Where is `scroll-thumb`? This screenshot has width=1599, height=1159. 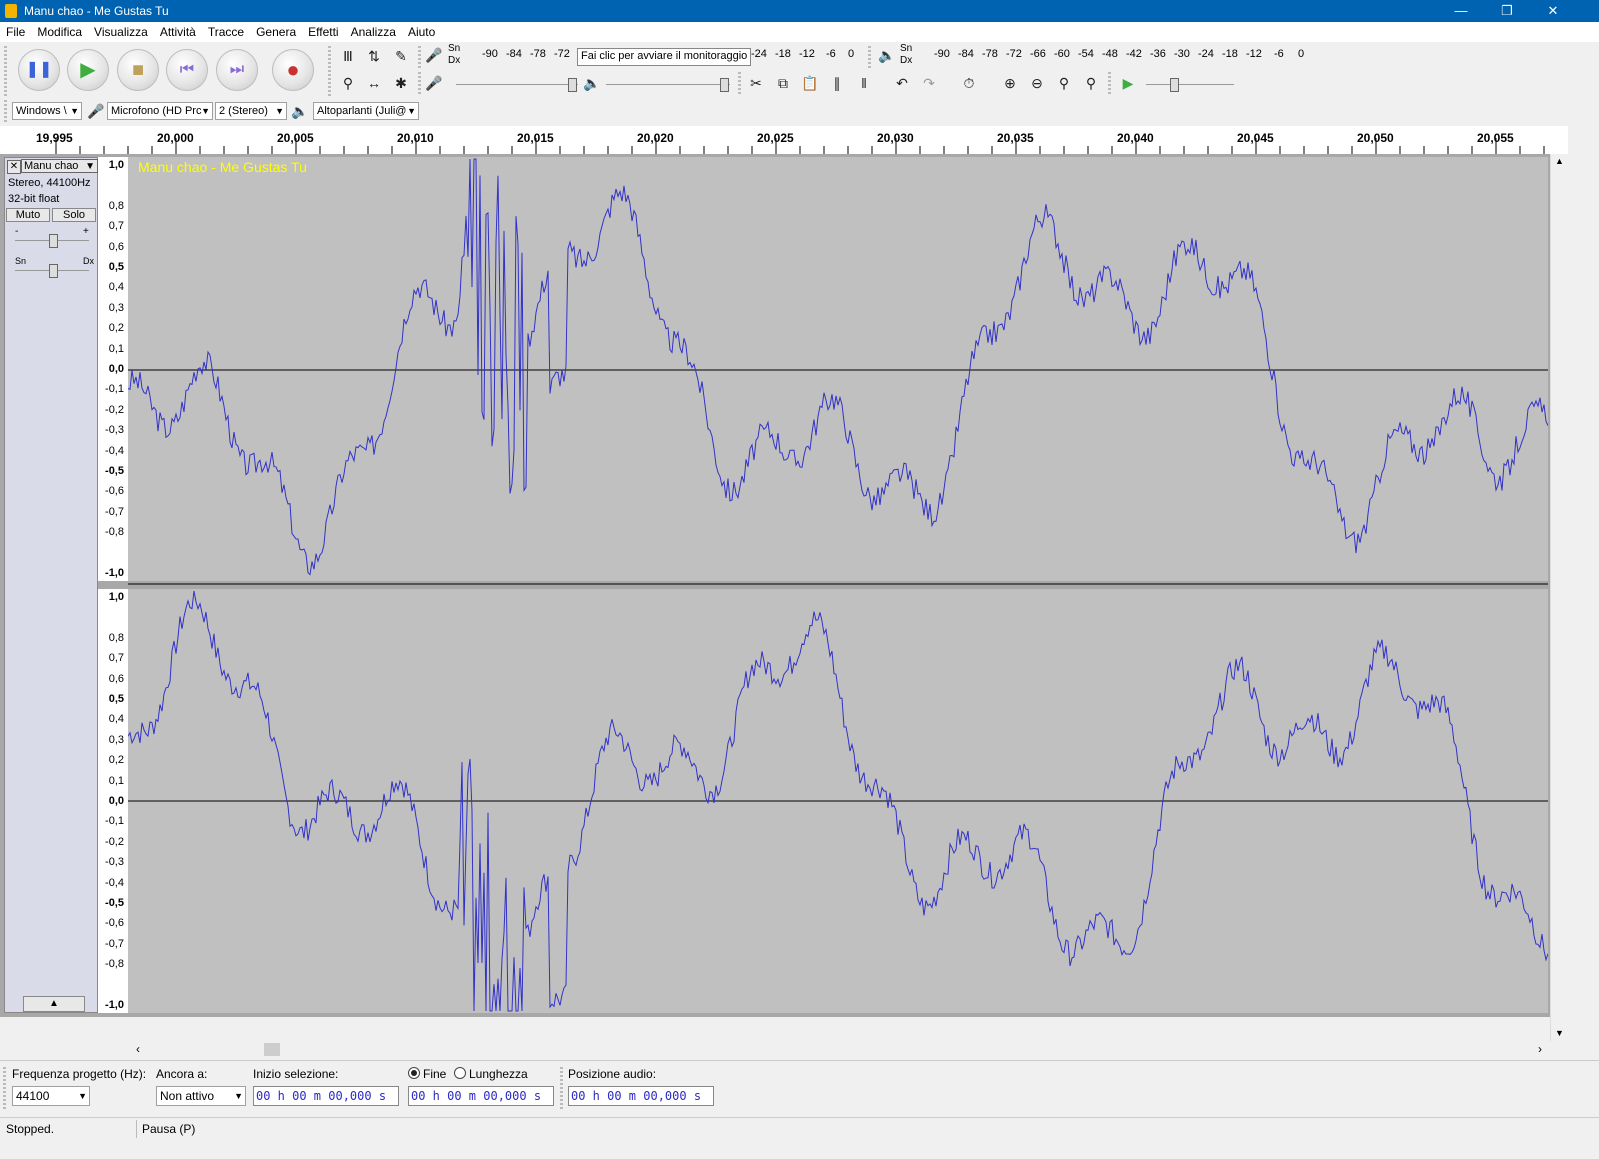
scroll-thumb is located at coordinates (272, 1049).